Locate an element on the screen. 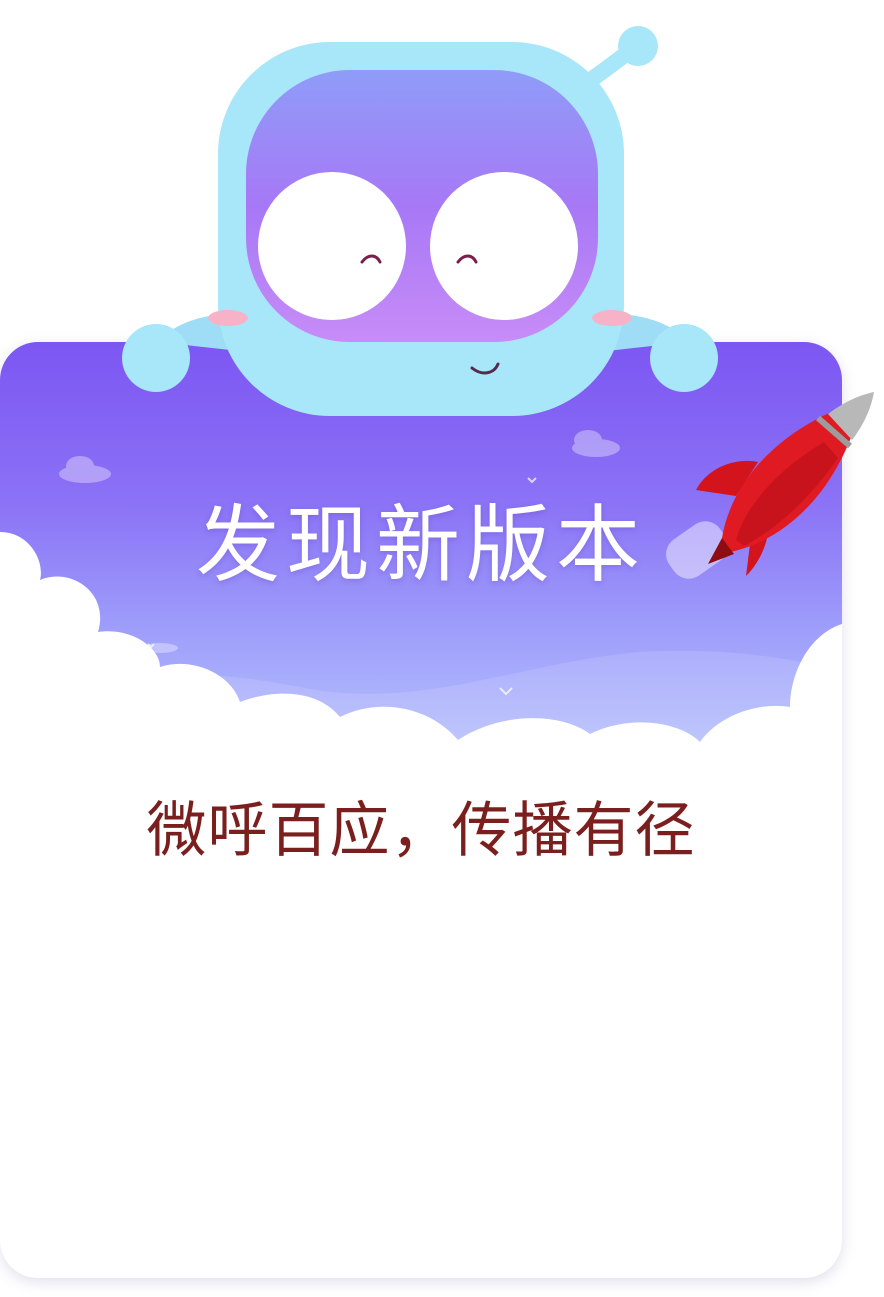 The width and height of the screenshot is (884, 1297). dialog-subtitle: 微呼百应，传播有径 is located at coordinates (421, 831).